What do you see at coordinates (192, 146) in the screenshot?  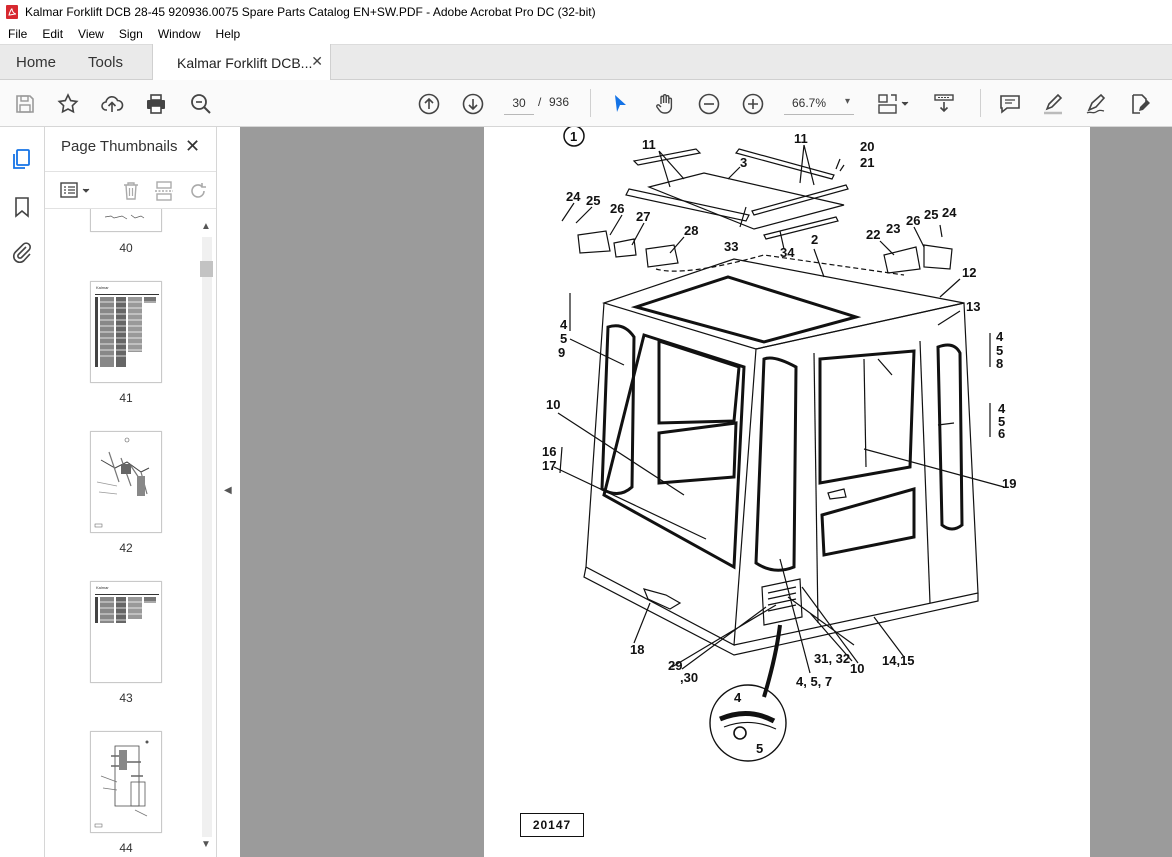 I see `close-panel-icon: ✕` at bounding box center [192, 146].